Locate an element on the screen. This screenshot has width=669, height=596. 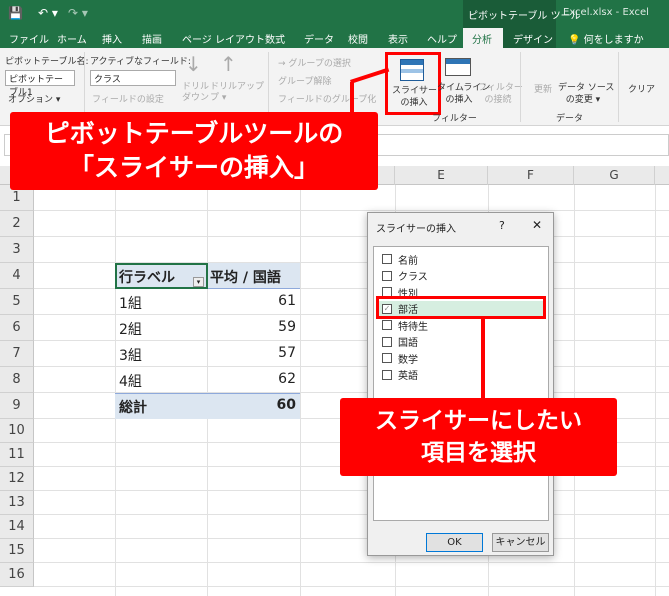
tab-review: 校閲 is located at coordinates (358, 38).